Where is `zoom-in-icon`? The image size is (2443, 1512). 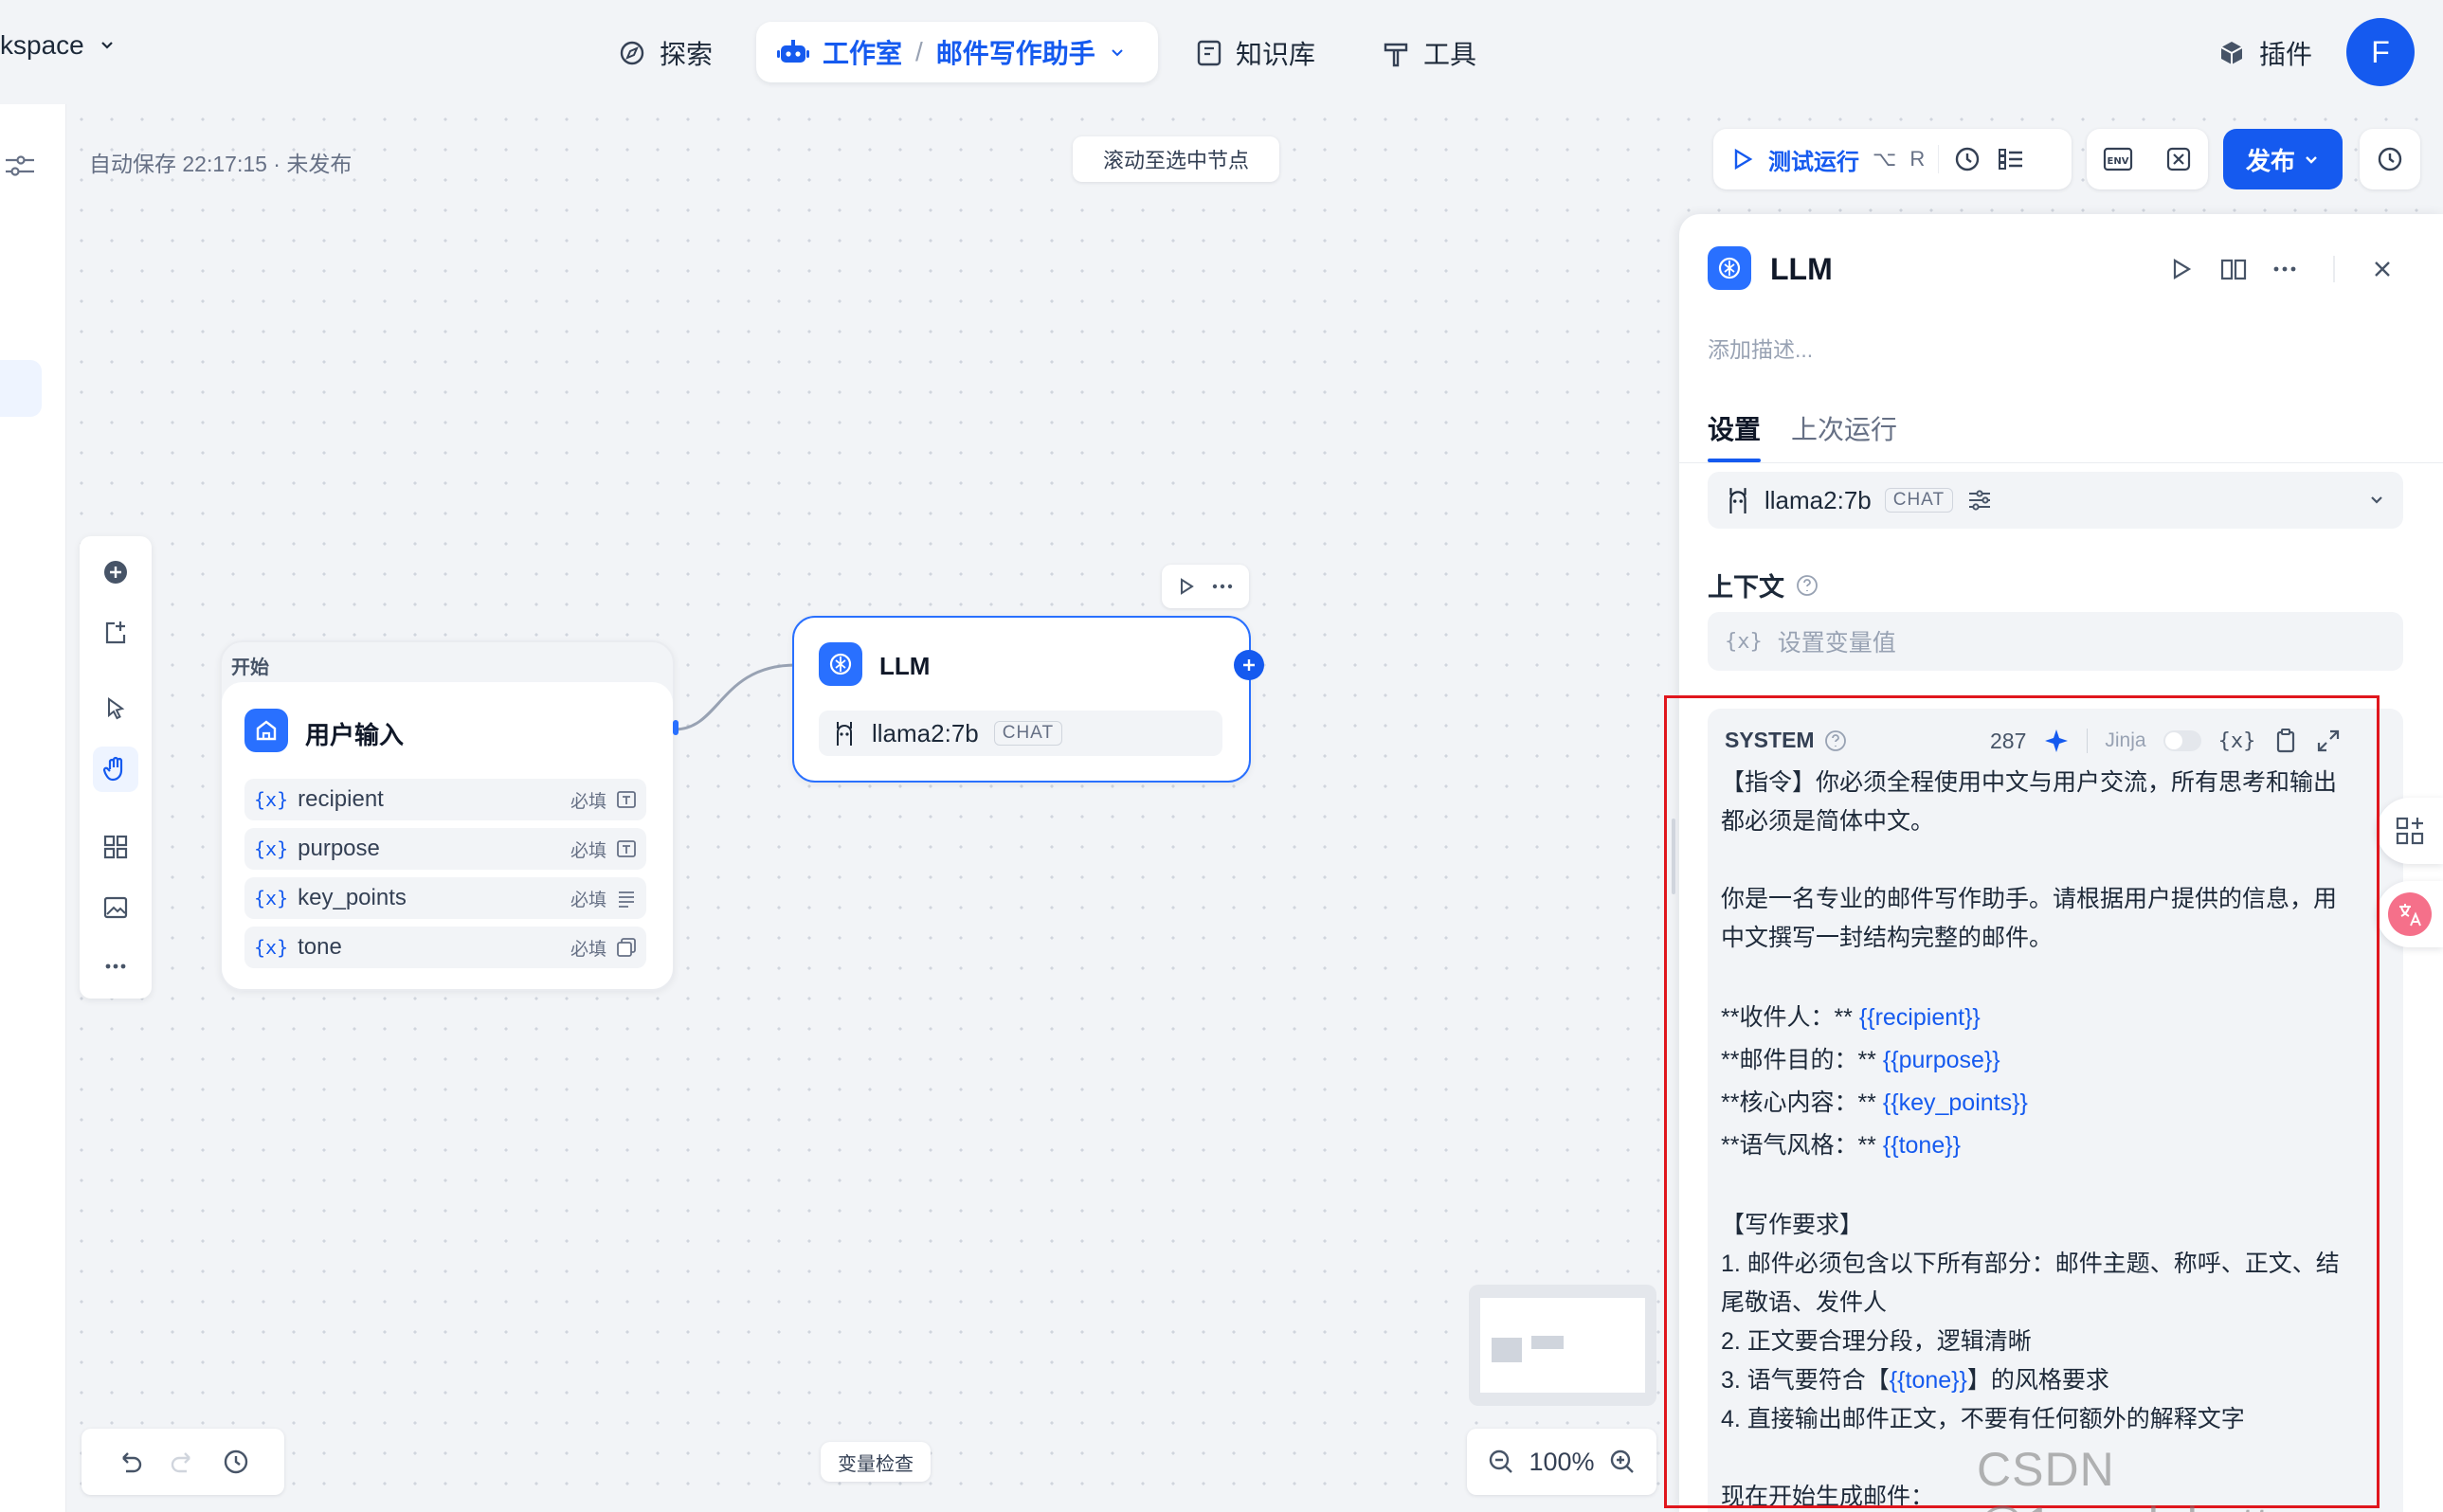
zoom-in-icon is located at coordinates (1622, 1462).